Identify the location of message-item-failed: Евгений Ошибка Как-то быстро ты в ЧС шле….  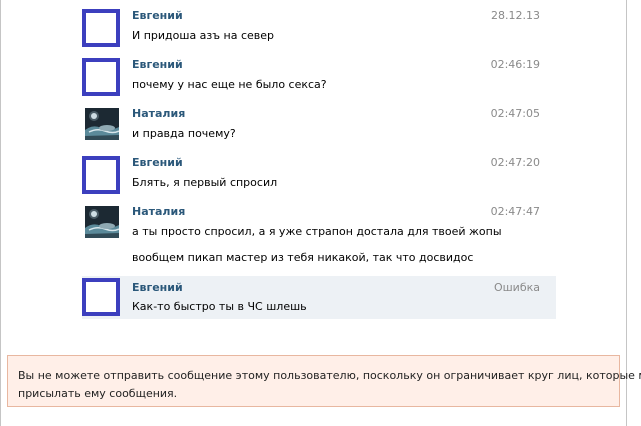
(319, 297).